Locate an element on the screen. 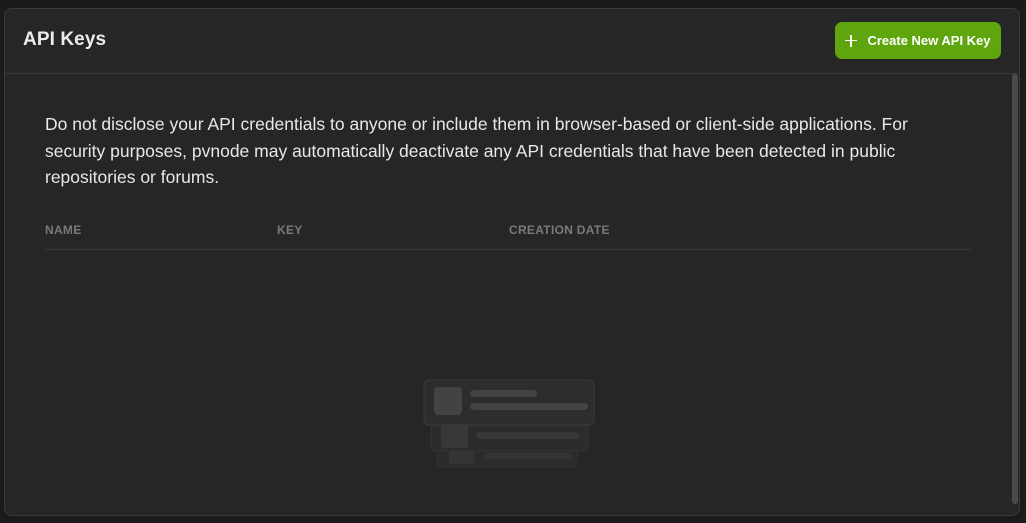 The image size is (1026, 523). column-header-key: KEY is located at coordinates (290, 230).